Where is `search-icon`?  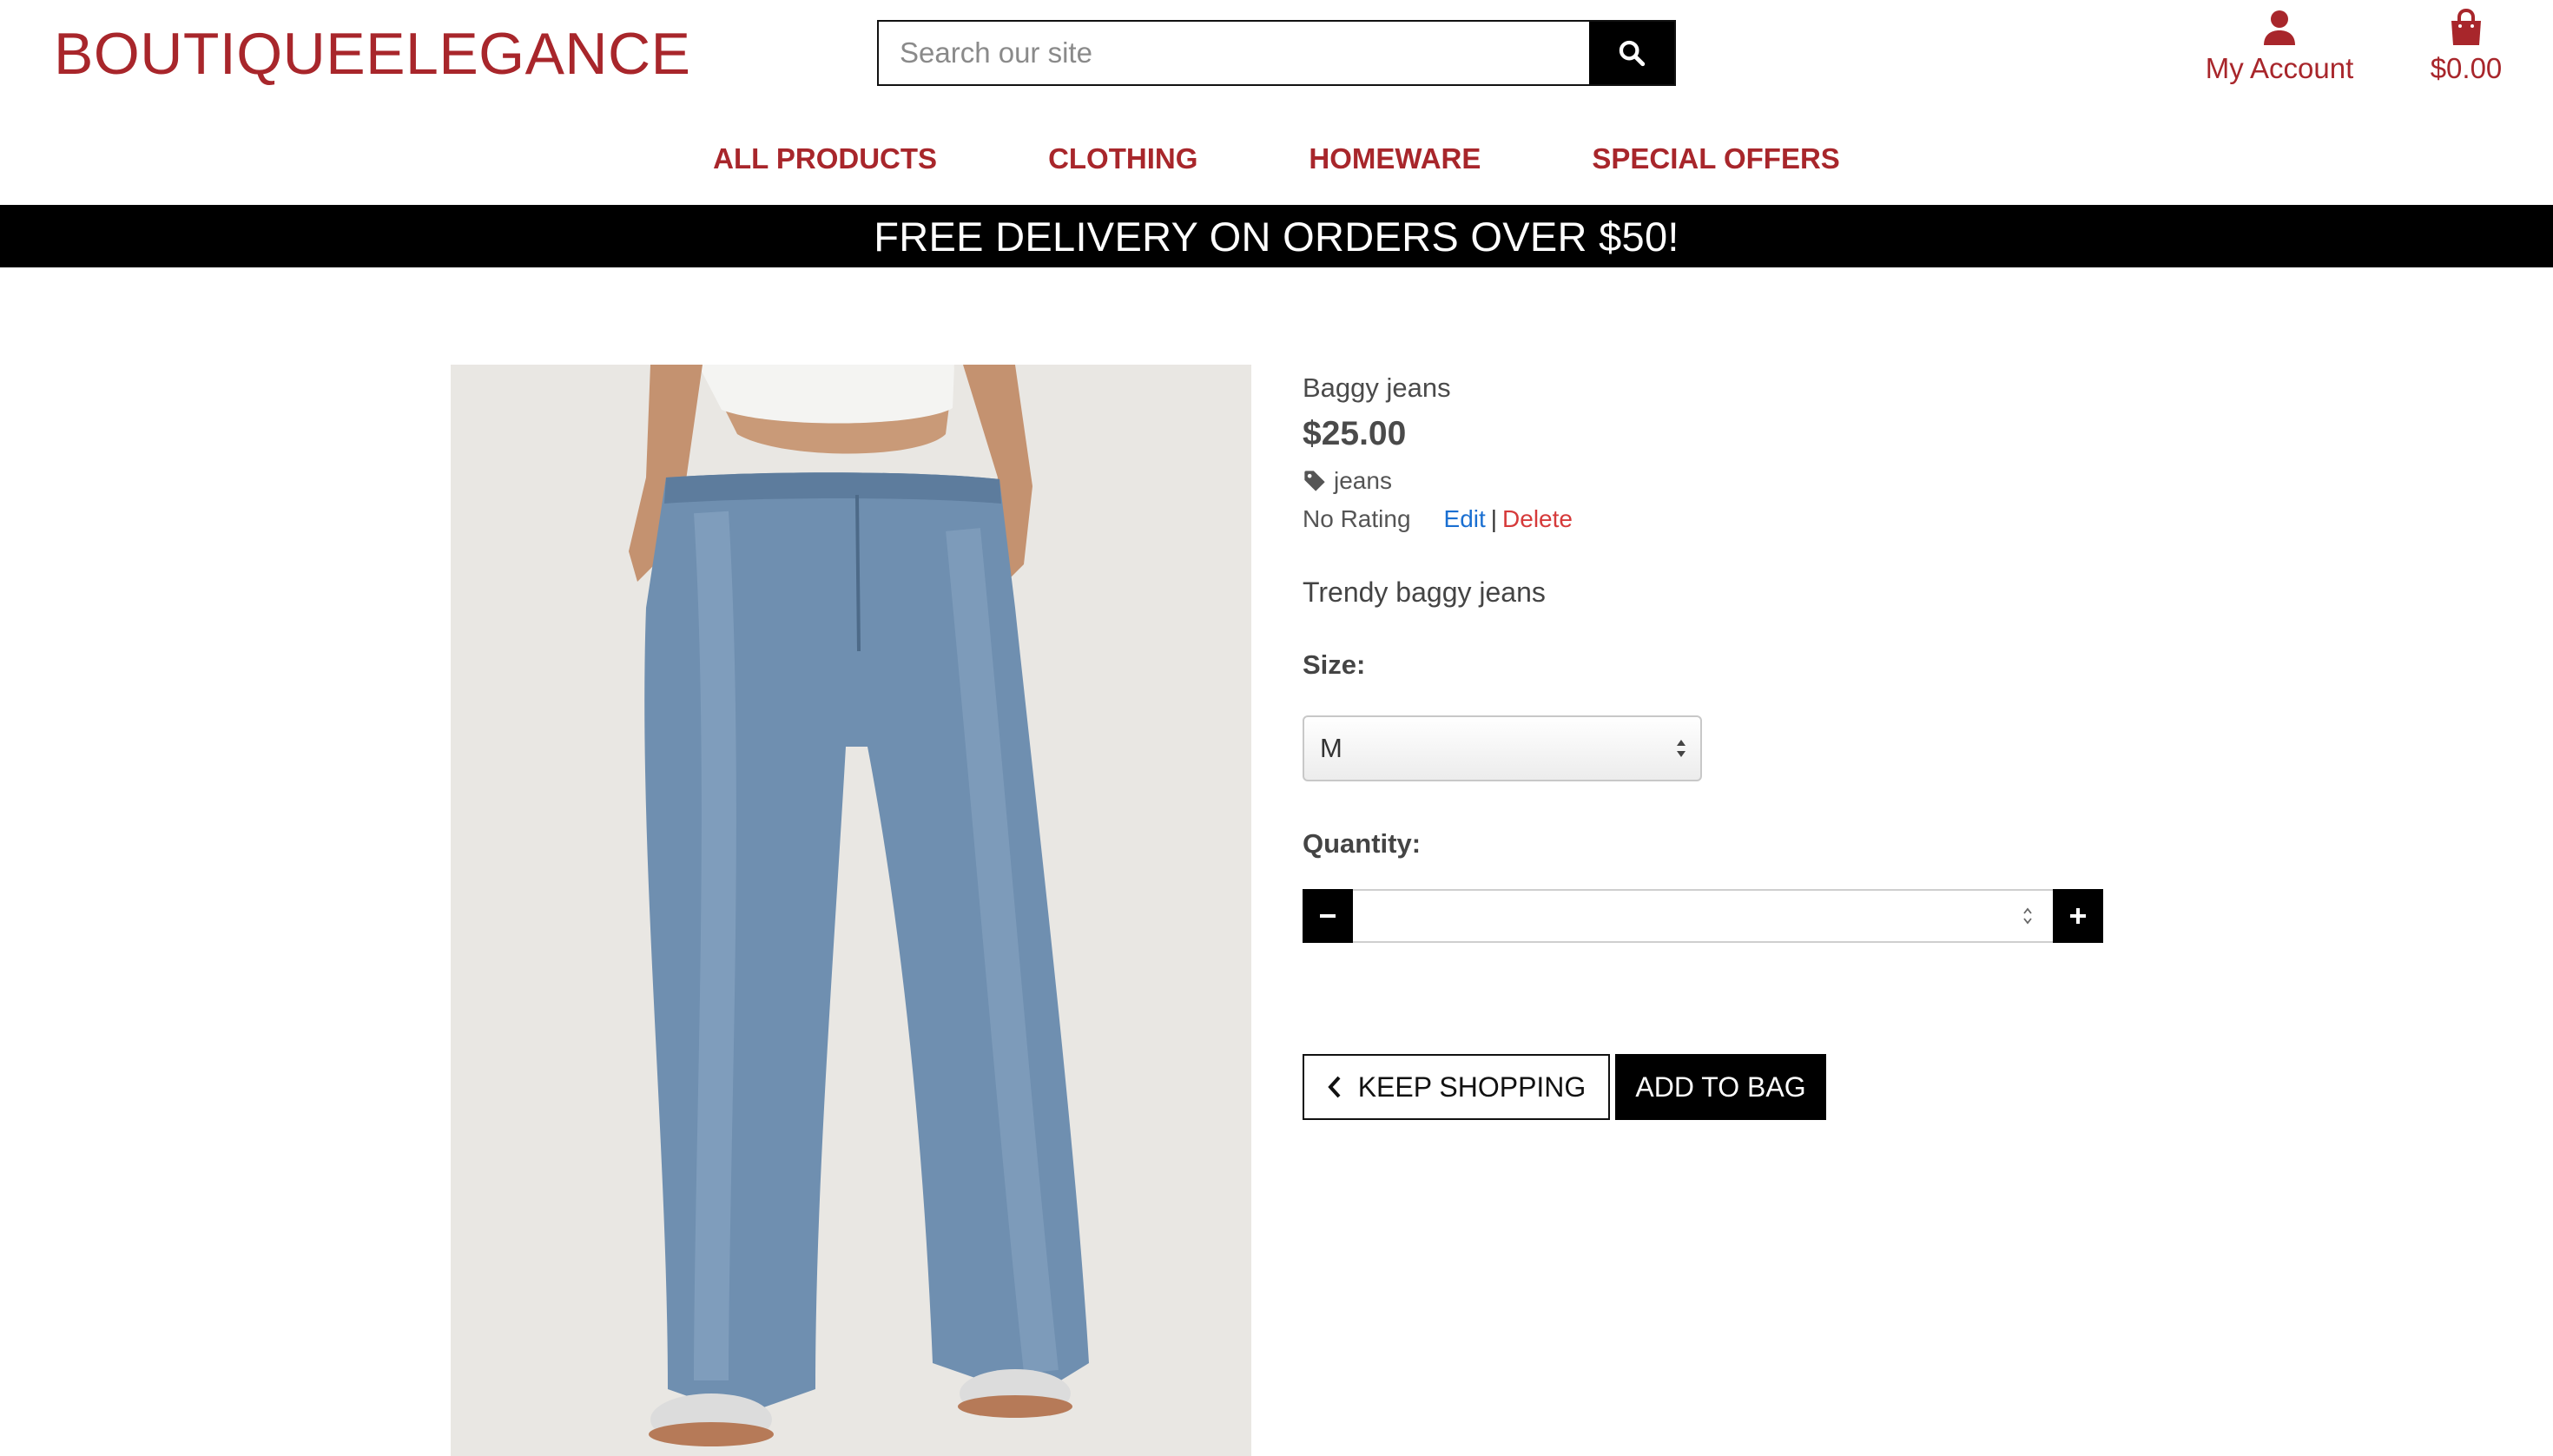
search-icon is located at coordinates (1632, 53).